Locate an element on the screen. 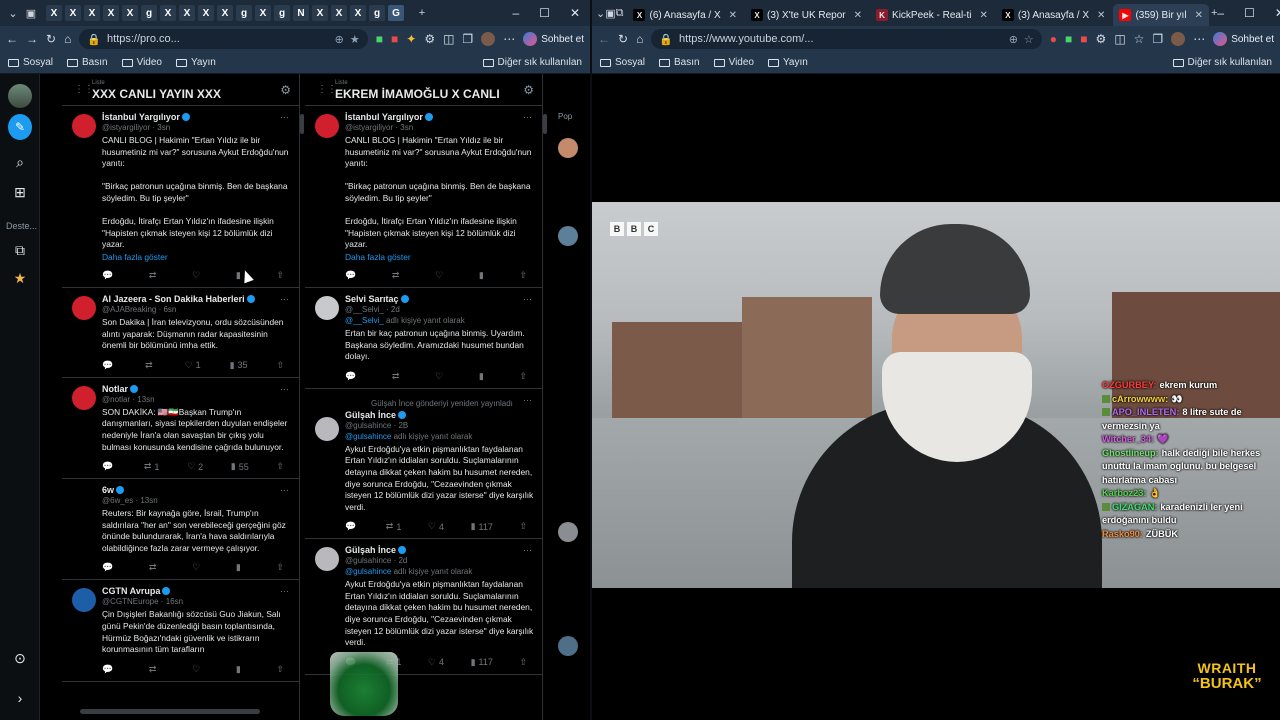 The height and width of the screenshot is (720, 1280). tweet-author: Gülşah İnce is located at coordinates (439, 415).